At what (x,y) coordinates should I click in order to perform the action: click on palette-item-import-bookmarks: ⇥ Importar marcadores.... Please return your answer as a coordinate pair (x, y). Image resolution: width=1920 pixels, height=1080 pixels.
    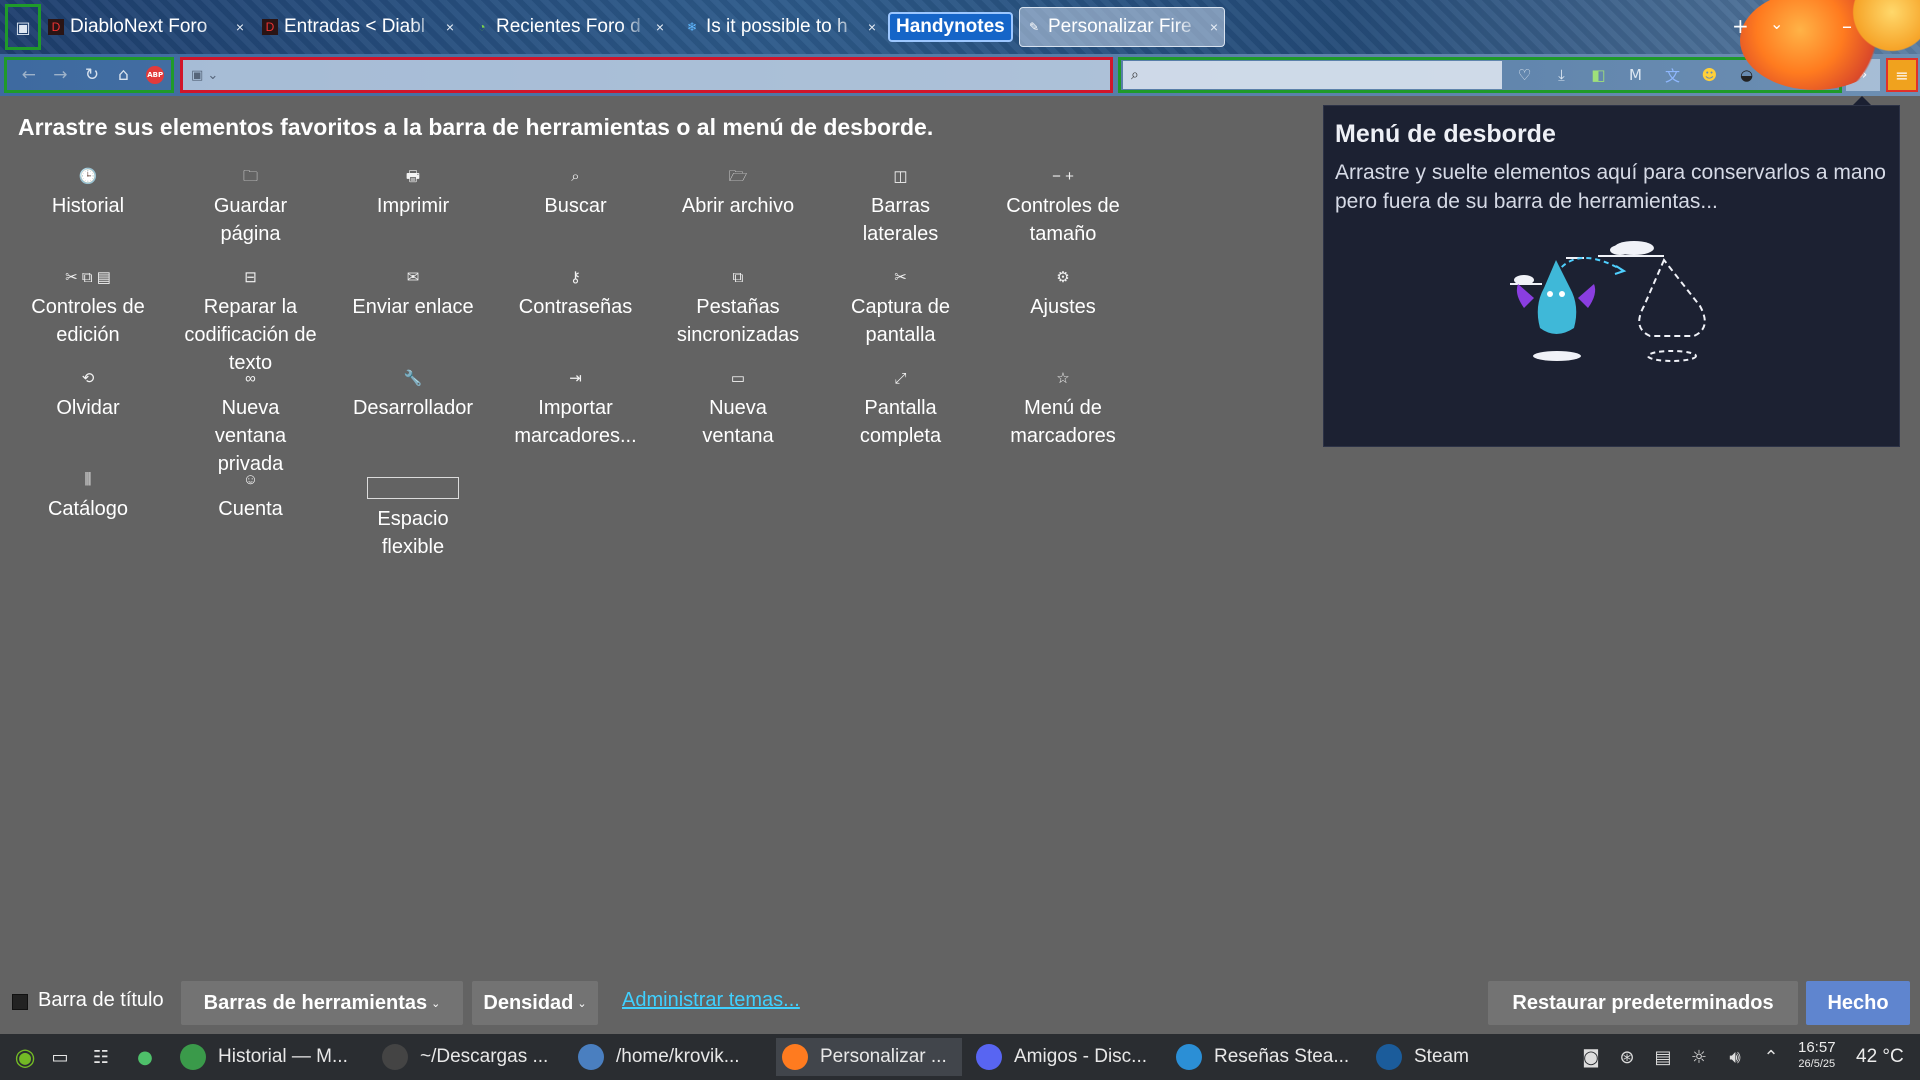
    Looking at the image, I should click on (576, 409).